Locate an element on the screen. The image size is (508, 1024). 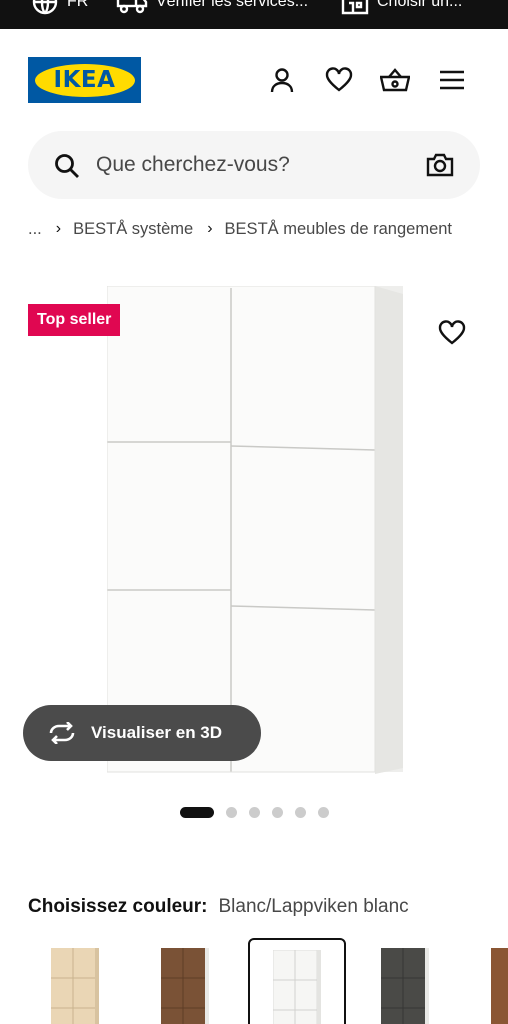
color-label: Choisissez couleur: is located at coordinates (118, 906).